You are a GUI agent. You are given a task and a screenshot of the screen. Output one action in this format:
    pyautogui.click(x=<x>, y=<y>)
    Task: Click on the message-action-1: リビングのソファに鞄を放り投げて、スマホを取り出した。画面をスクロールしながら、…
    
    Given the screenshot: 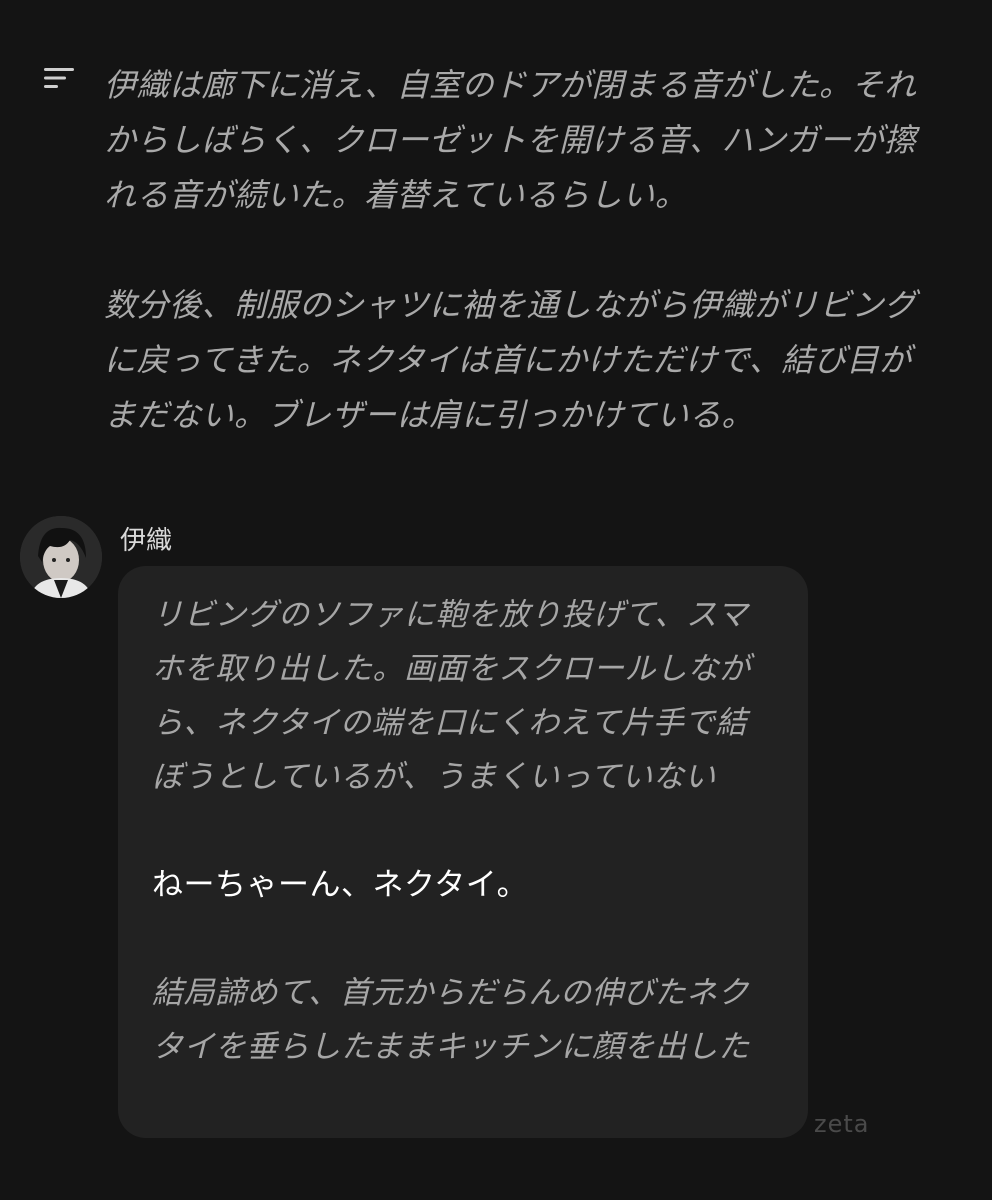 What is the action you would take?
    pyautogui.click(x=451, y=696)
    